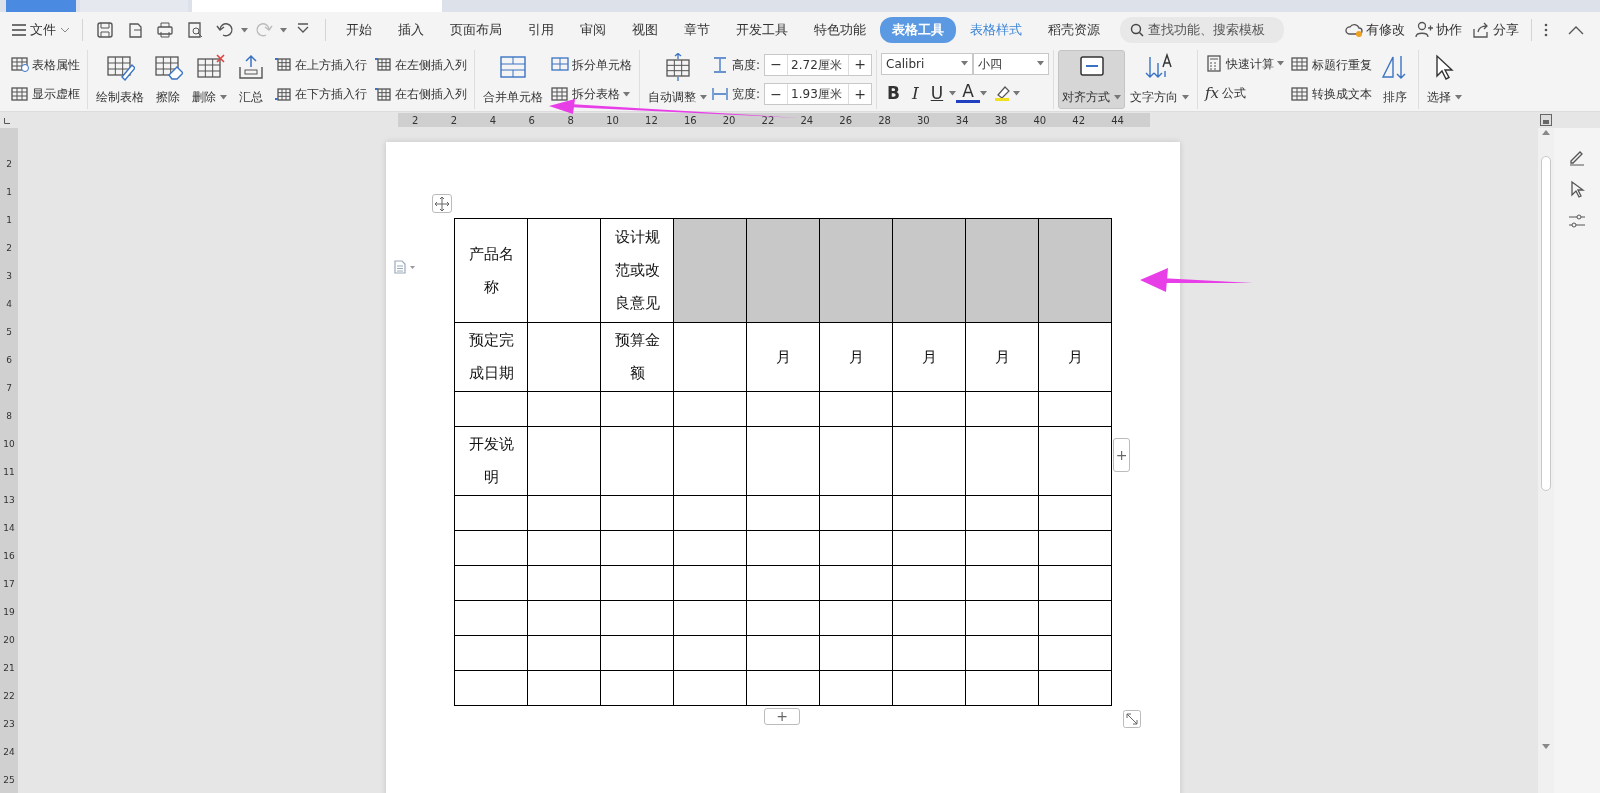  I want to click on tray-arrow-icon, so click(251, 67).